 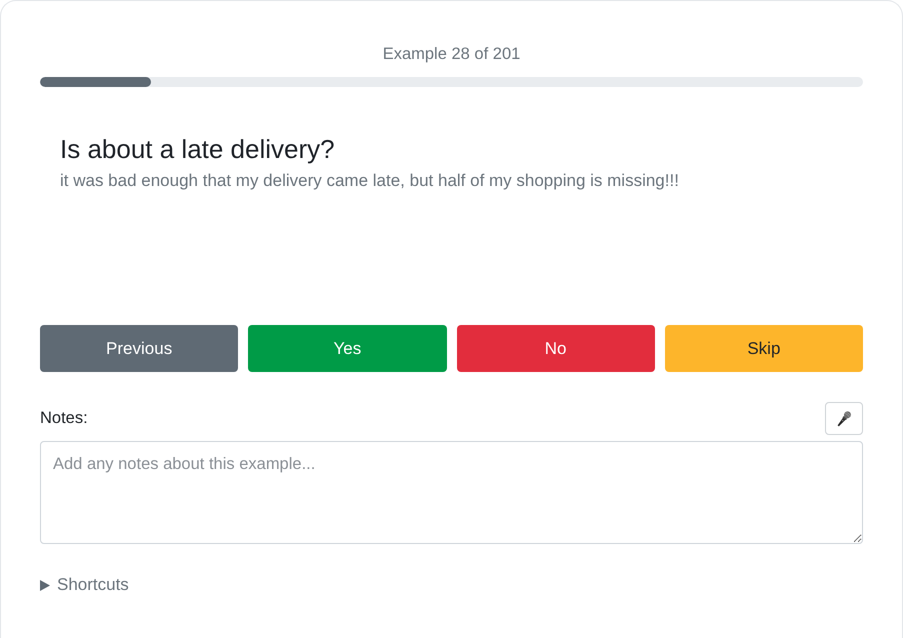 What do you see at coordinates (198, 149) in the screenshot?
I see `question-title: Is about a late delivery?` at bounding box center [198, 149].